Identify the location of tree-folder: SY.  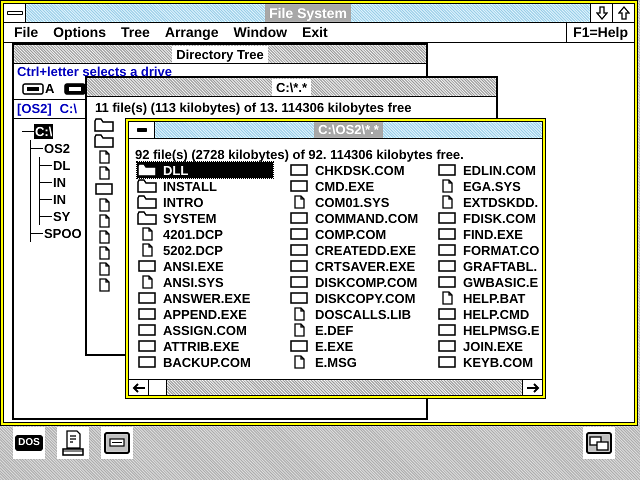
(62, 216).